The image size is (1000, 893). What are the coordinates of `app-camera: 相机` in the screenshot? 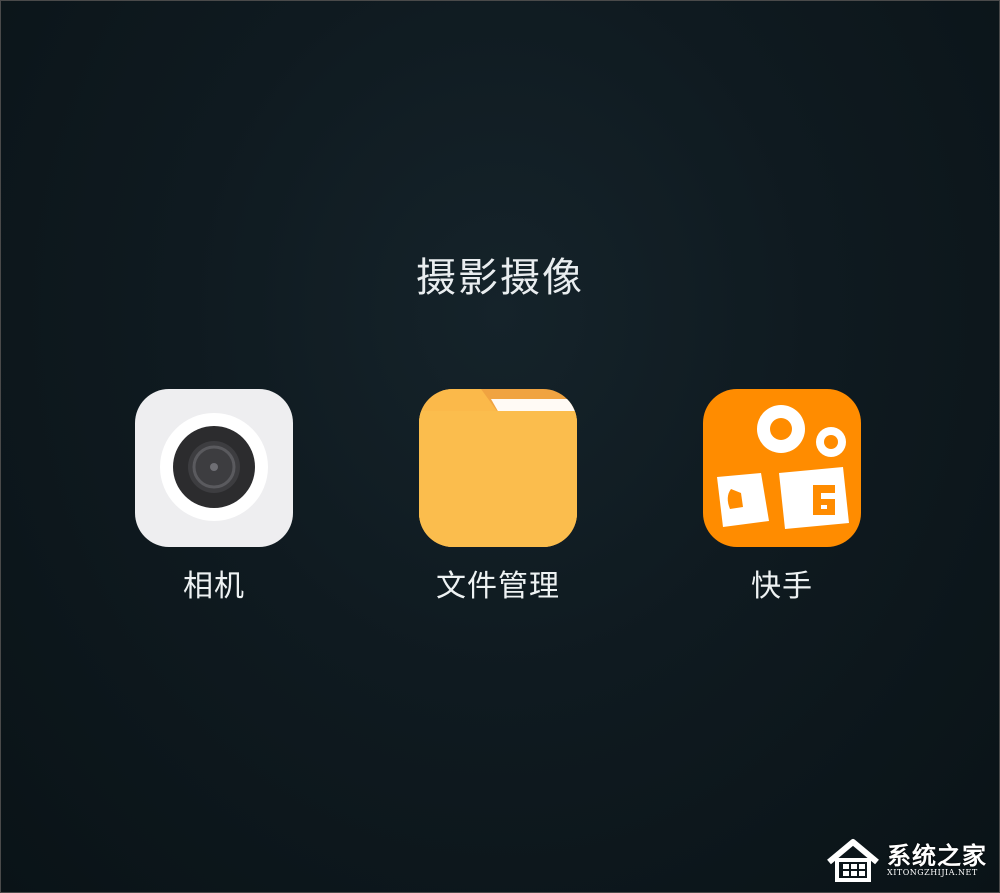 It's located at (214, 497).